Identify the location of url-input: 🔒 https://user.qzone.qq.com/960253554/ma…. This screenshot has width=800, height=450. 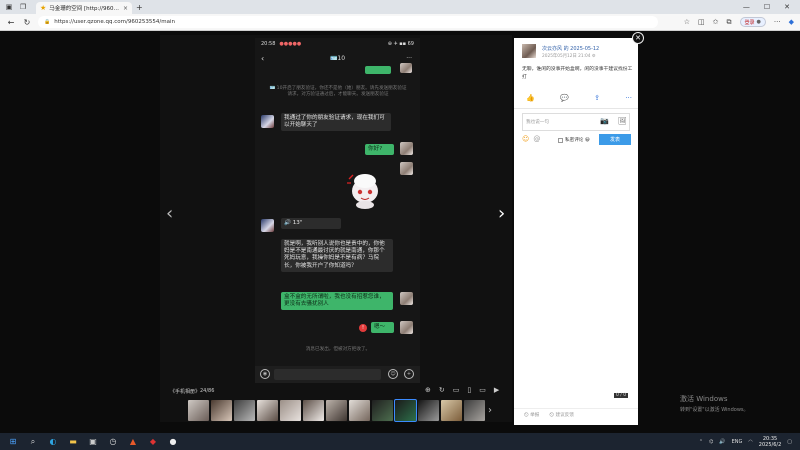
(348, 22).